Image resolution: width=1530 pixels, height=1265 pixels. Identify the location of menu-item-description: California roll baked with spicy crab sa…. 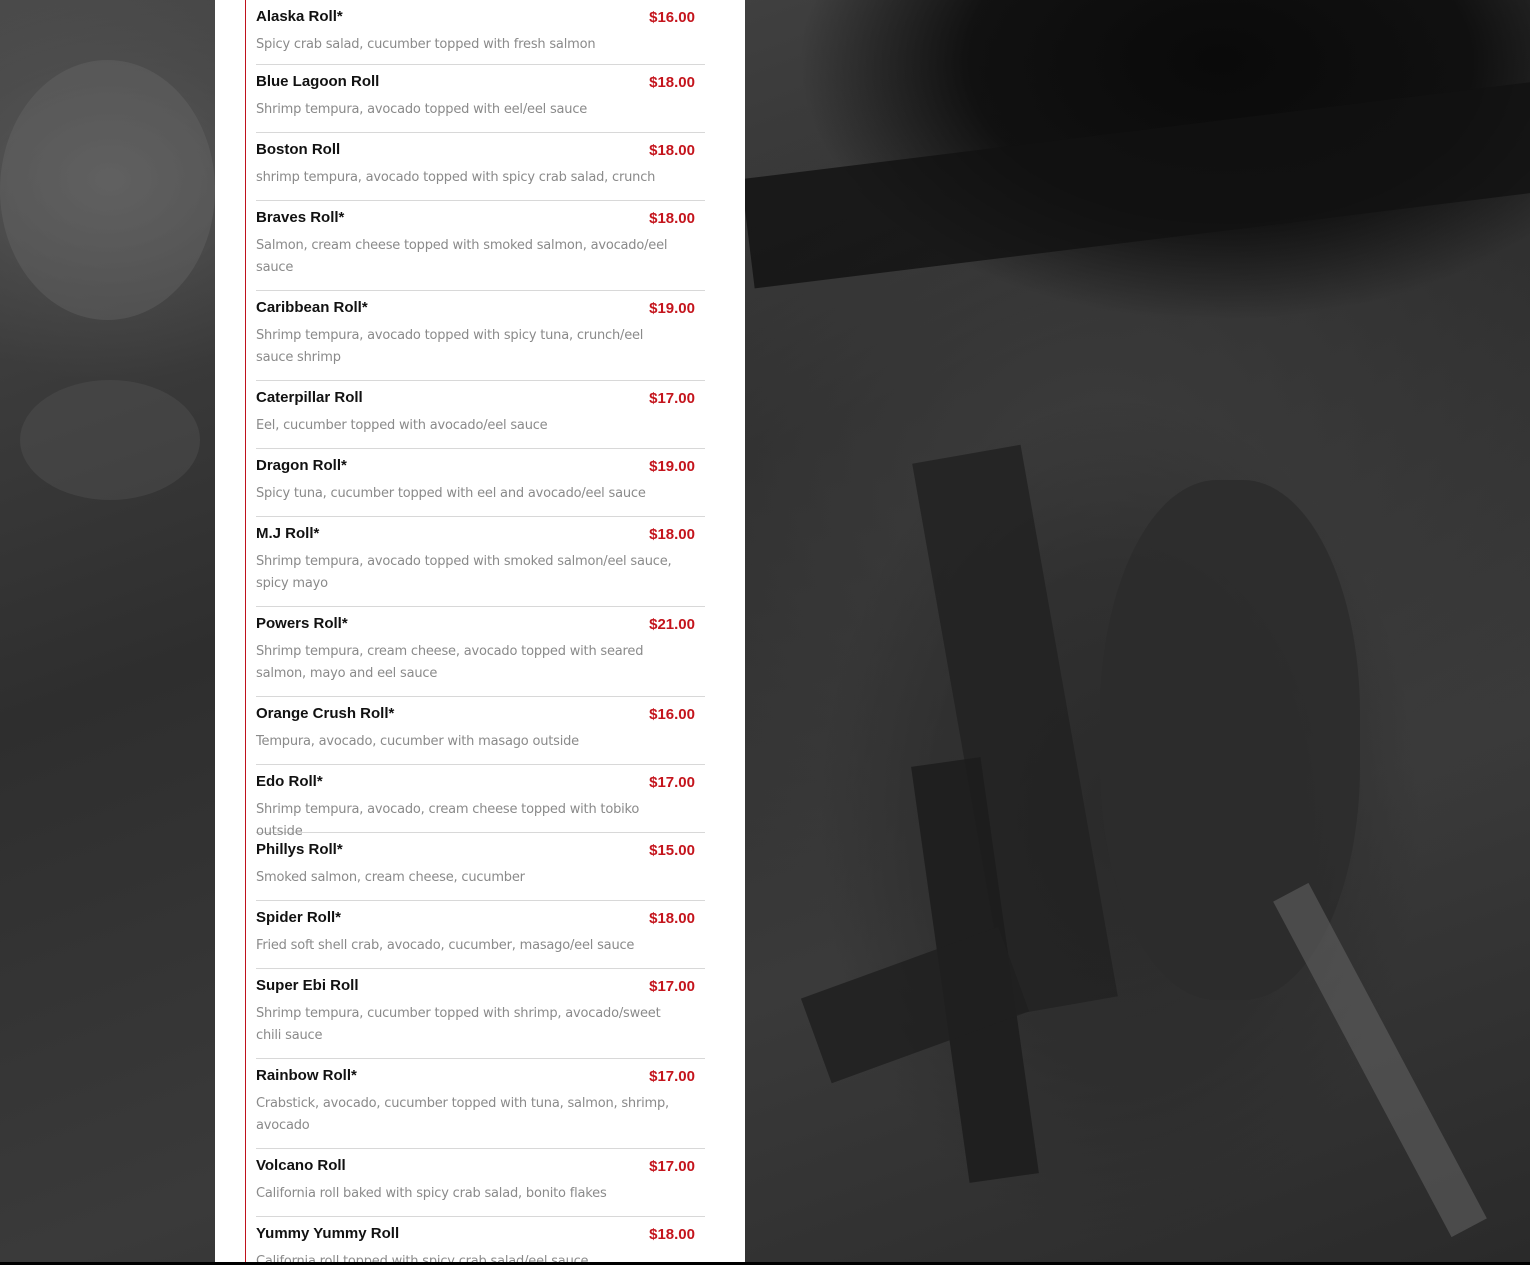
(431, 1193).